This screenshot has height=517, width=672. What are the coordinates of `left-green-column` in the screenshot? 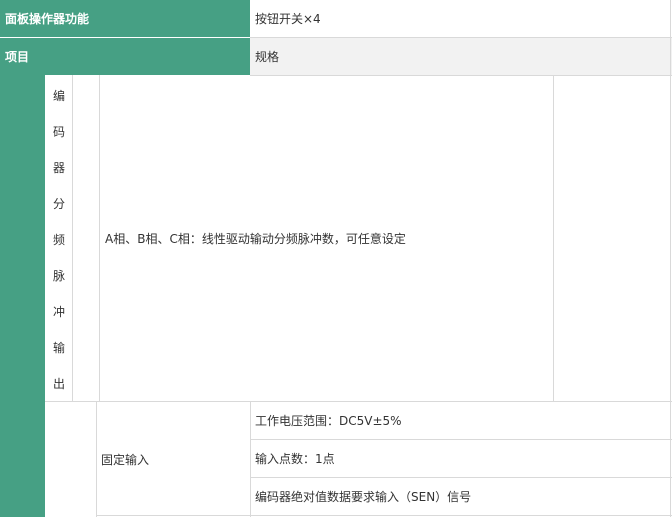 It's located at (22, 296).